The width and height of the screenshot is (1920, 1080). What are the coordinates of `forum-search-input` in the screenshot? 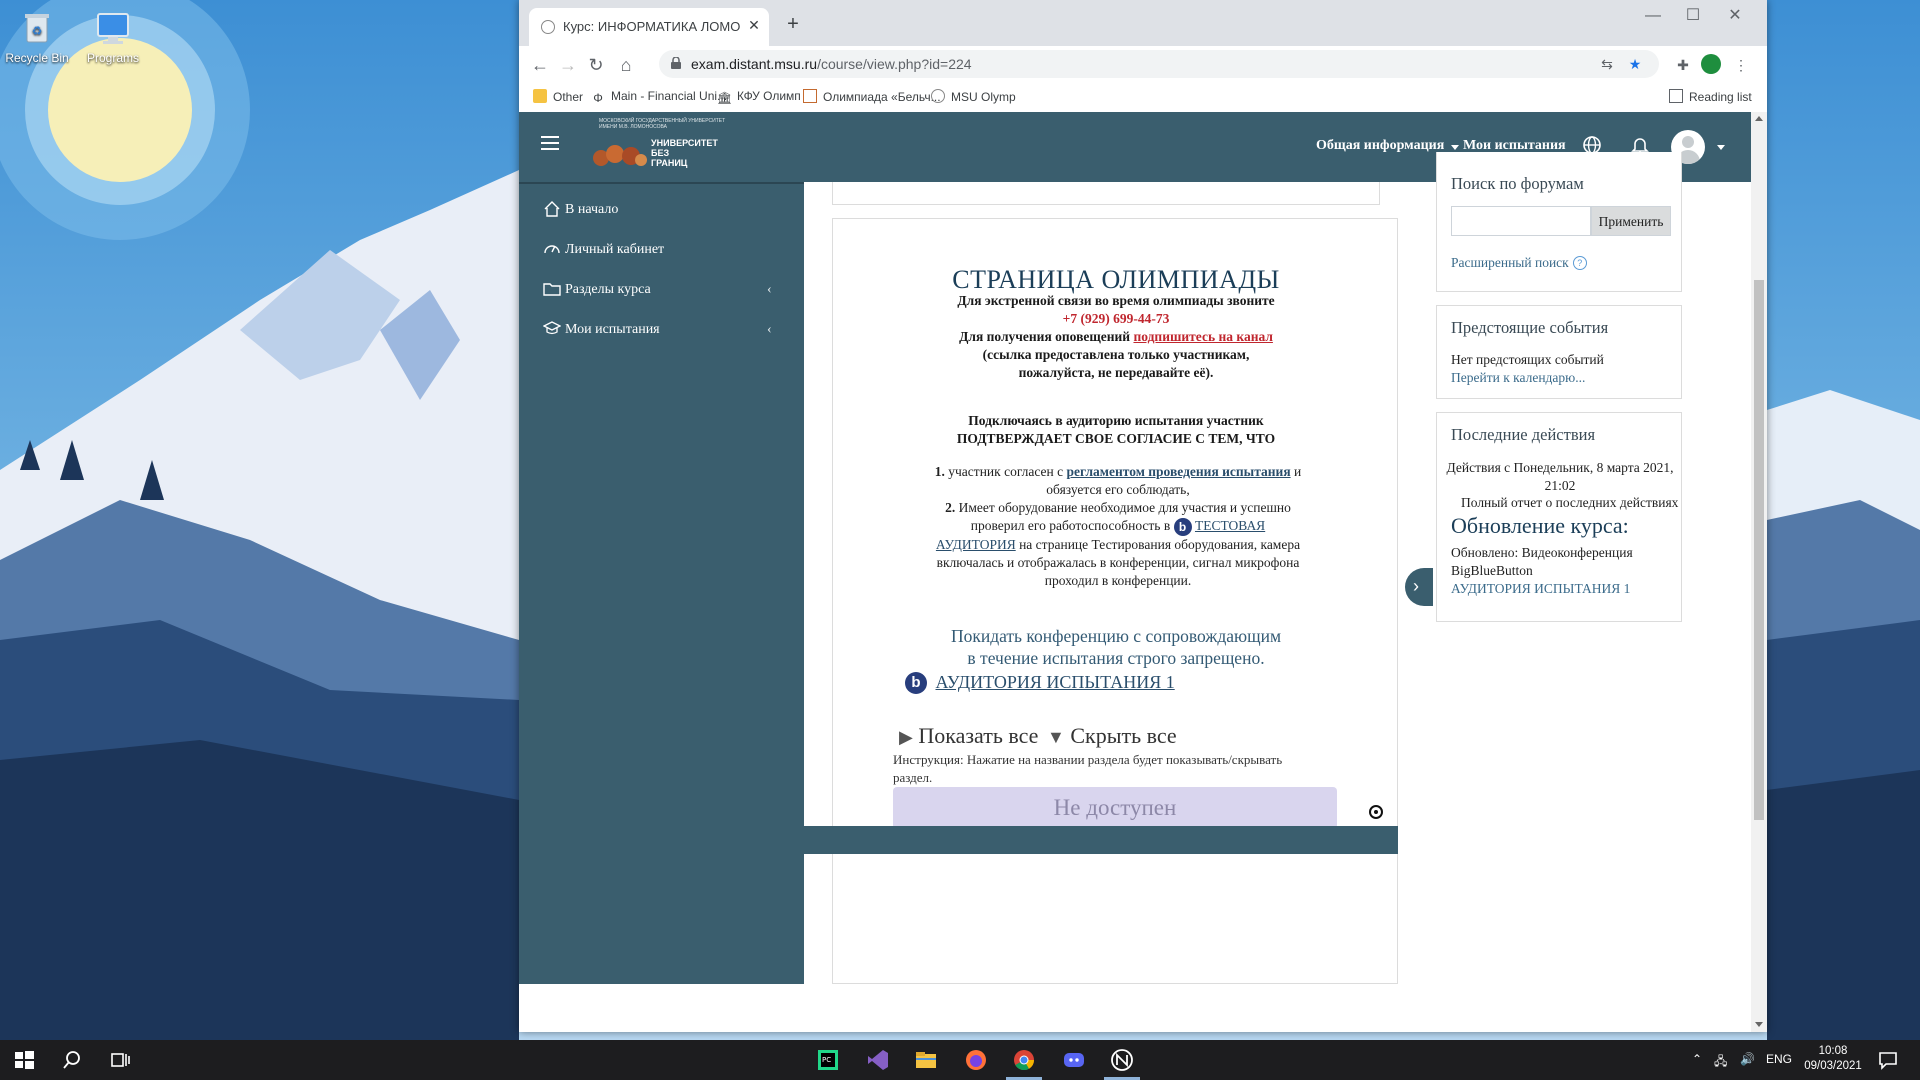 It's located at (1521, 221).